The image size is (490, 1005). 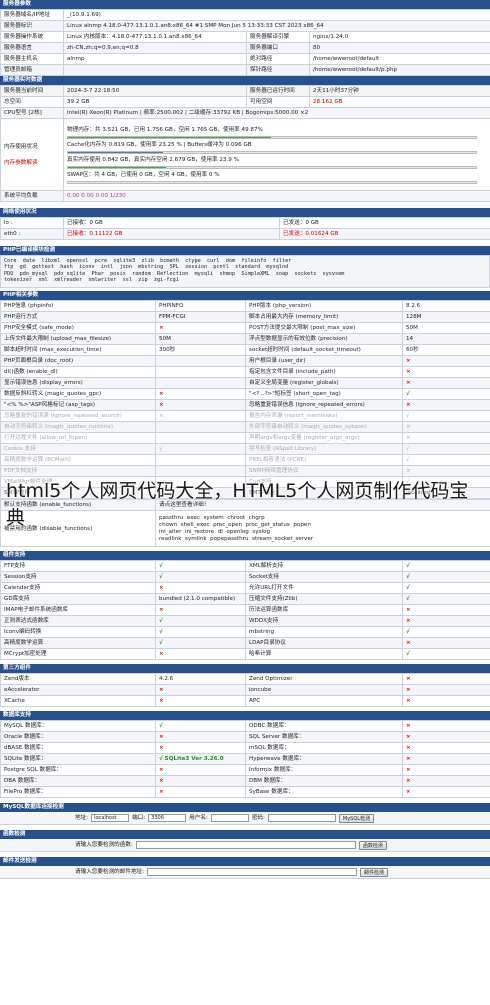 I want to click on memory-note-link: 内存参数解读, so click(x=32, y=163).